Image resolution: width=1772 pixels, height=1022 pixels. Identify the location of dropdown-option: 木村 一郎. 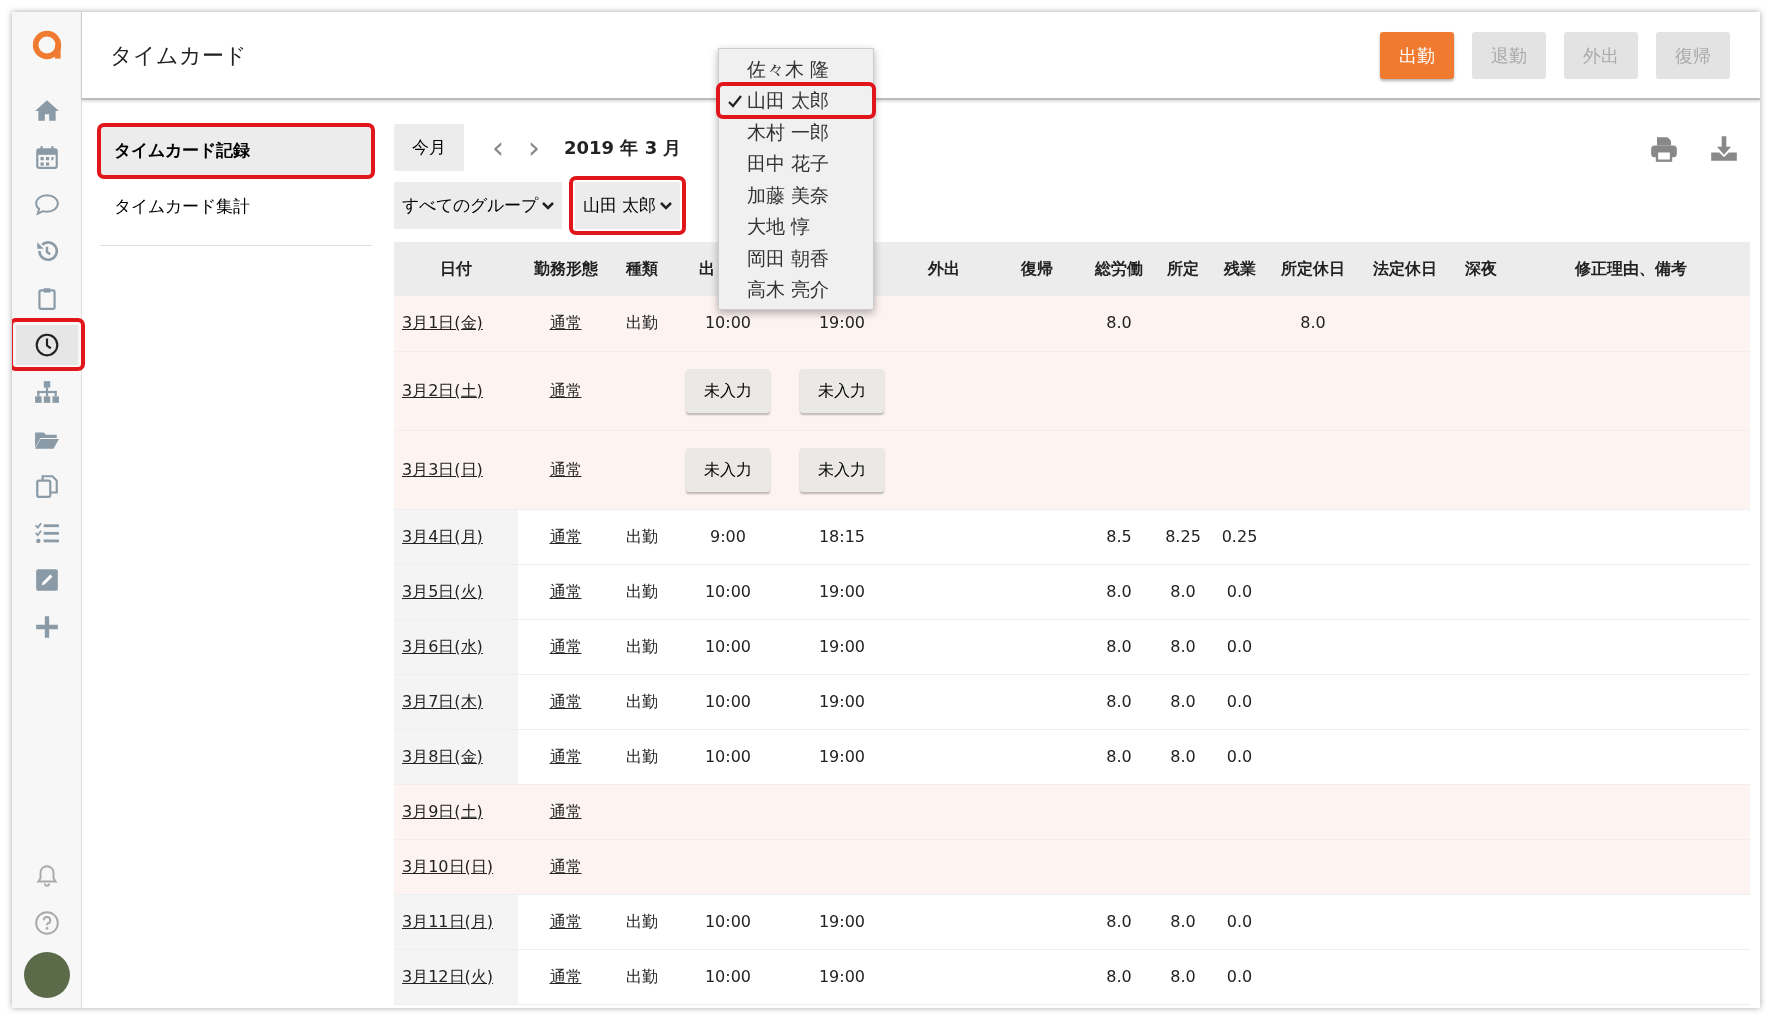
(796, 132).